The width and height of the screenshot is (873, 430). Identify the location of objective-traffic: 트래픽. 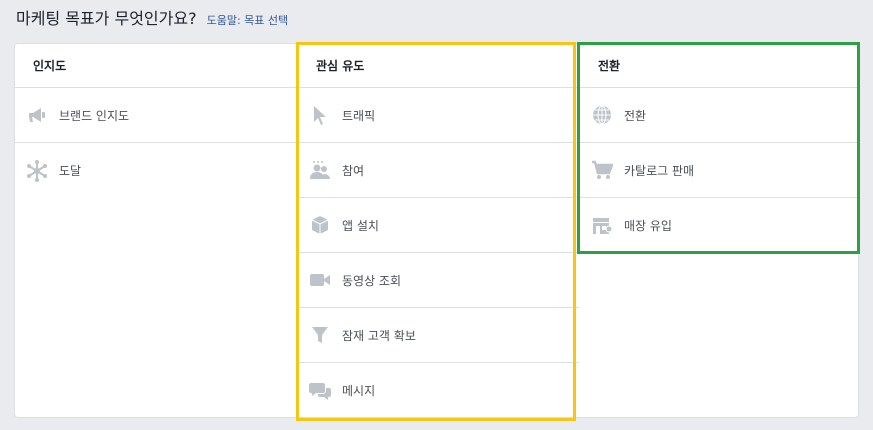
(438, 115).